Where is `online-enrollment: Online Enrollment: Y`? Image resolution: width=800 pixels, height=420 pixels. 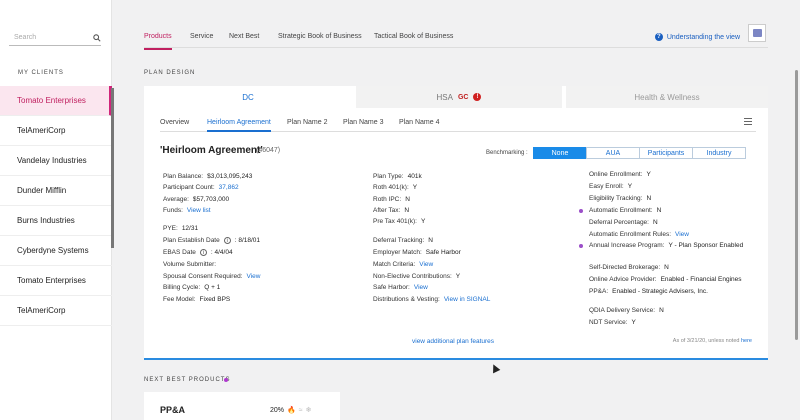 online-enrollment: Online Enrollment: Y is located at coordinates (620, 174).